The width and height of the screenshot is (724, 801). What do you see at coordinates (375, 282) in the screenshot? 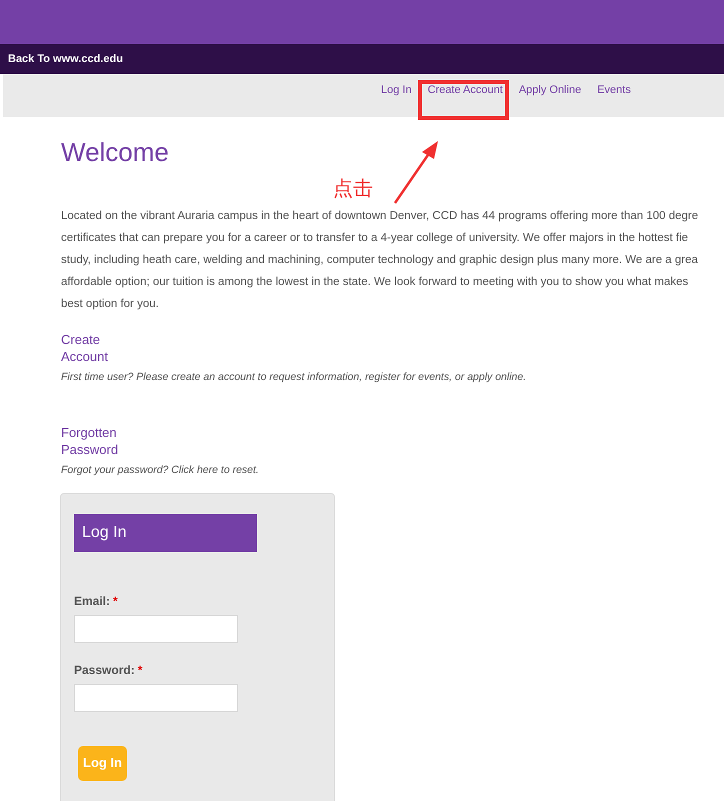
I see `intro-text: affordable option; our tuition is among the lowest in the state. We look forward to meeting with you to show you what makes` at bounding box center [375, 282].